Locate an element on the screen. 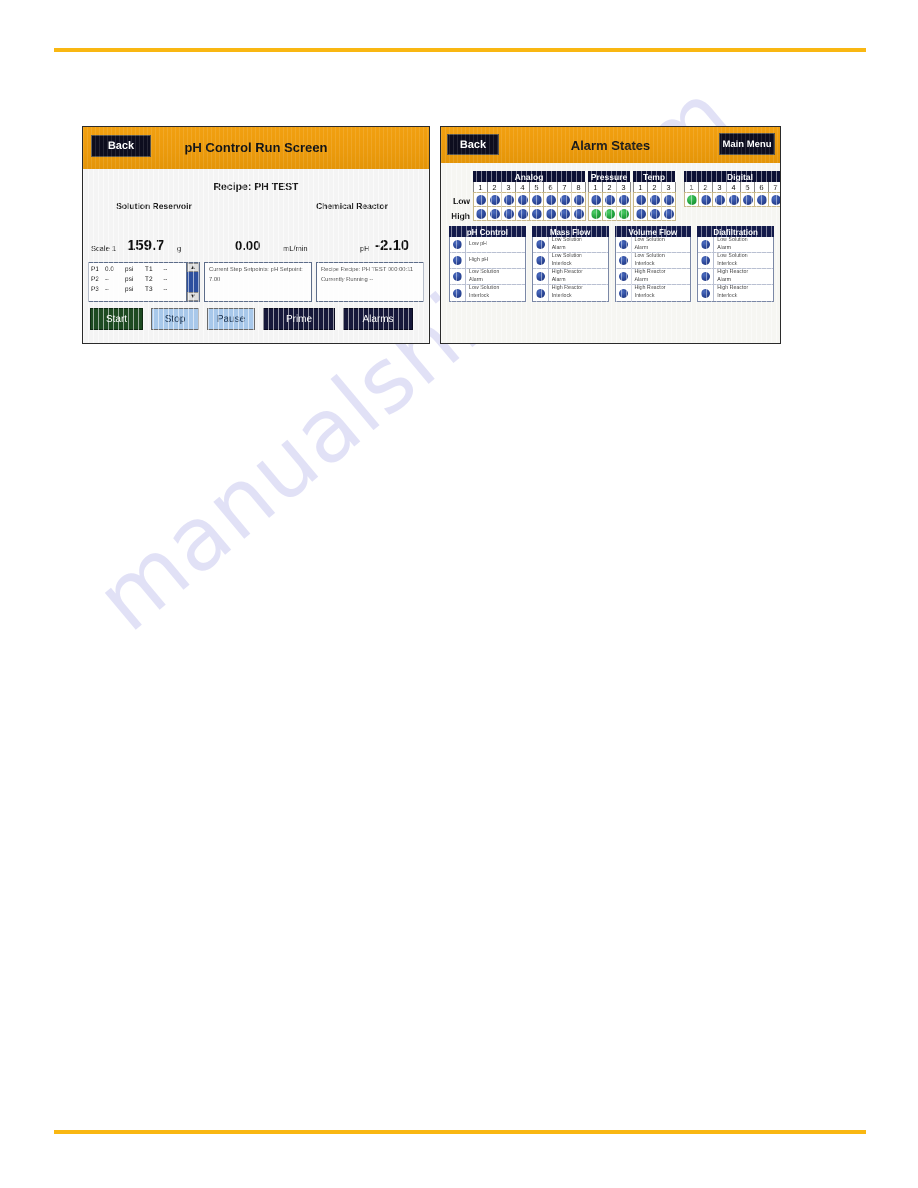  start-button: Start is located at coordinates (116, 319).